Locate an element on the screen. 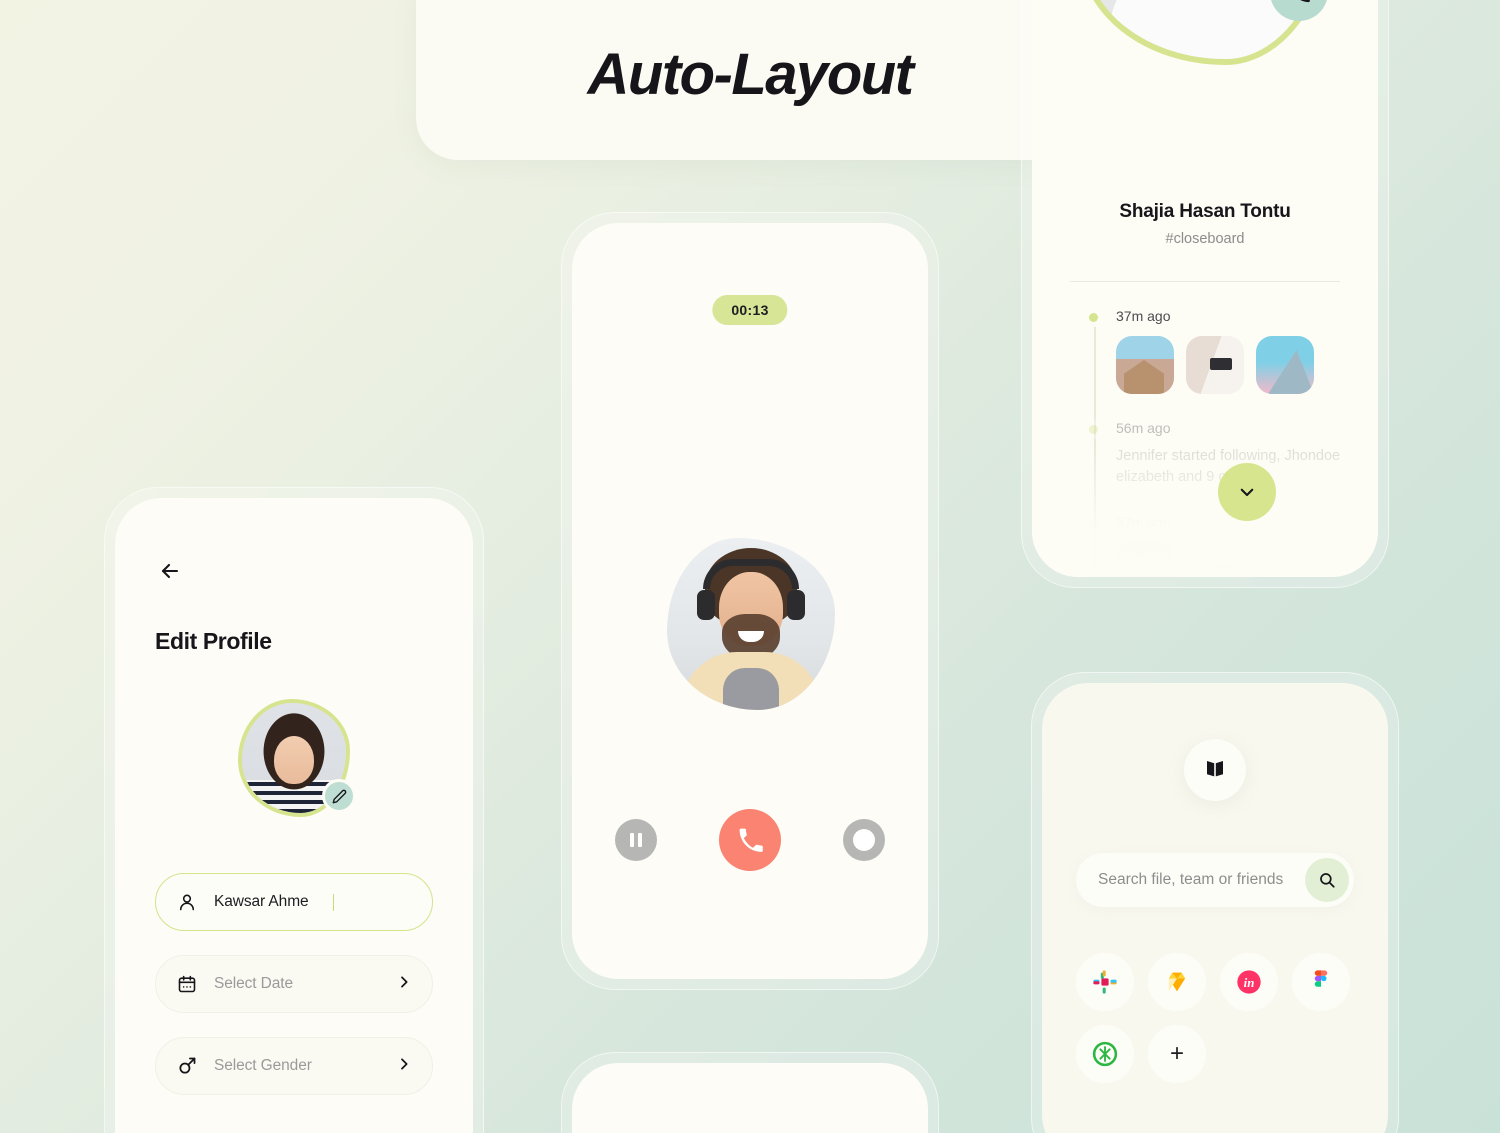 The image size is (1500, 1133). end-call-button is located at coordinates (750, 840).